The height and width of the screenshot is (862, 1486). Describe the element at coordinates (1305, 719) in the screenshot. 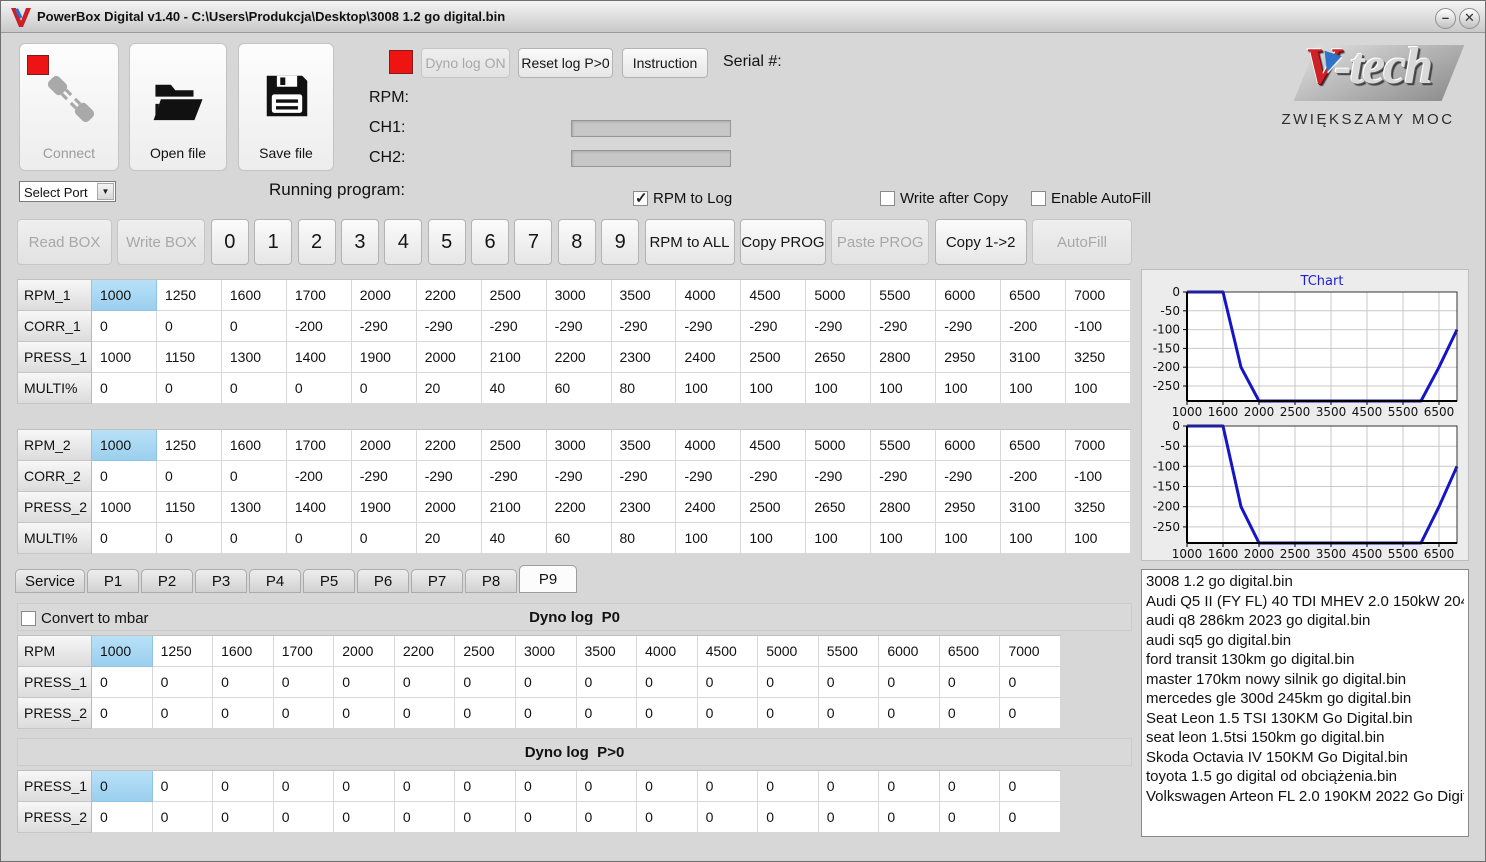

I see `file-list-item: Seat Leon 1.5 TSI 130KM Go Digital.bin` at that location.